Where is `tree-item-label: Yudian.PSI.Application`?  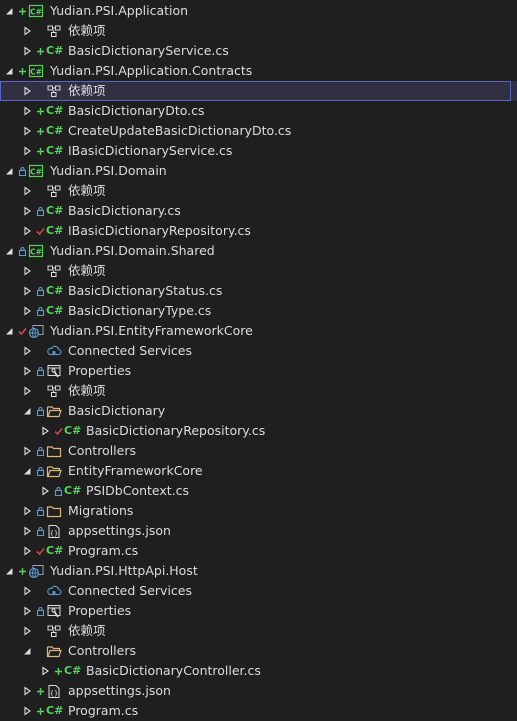 tree-item-label: Yudian.PSI.Application is located at coordinates (119, 10).